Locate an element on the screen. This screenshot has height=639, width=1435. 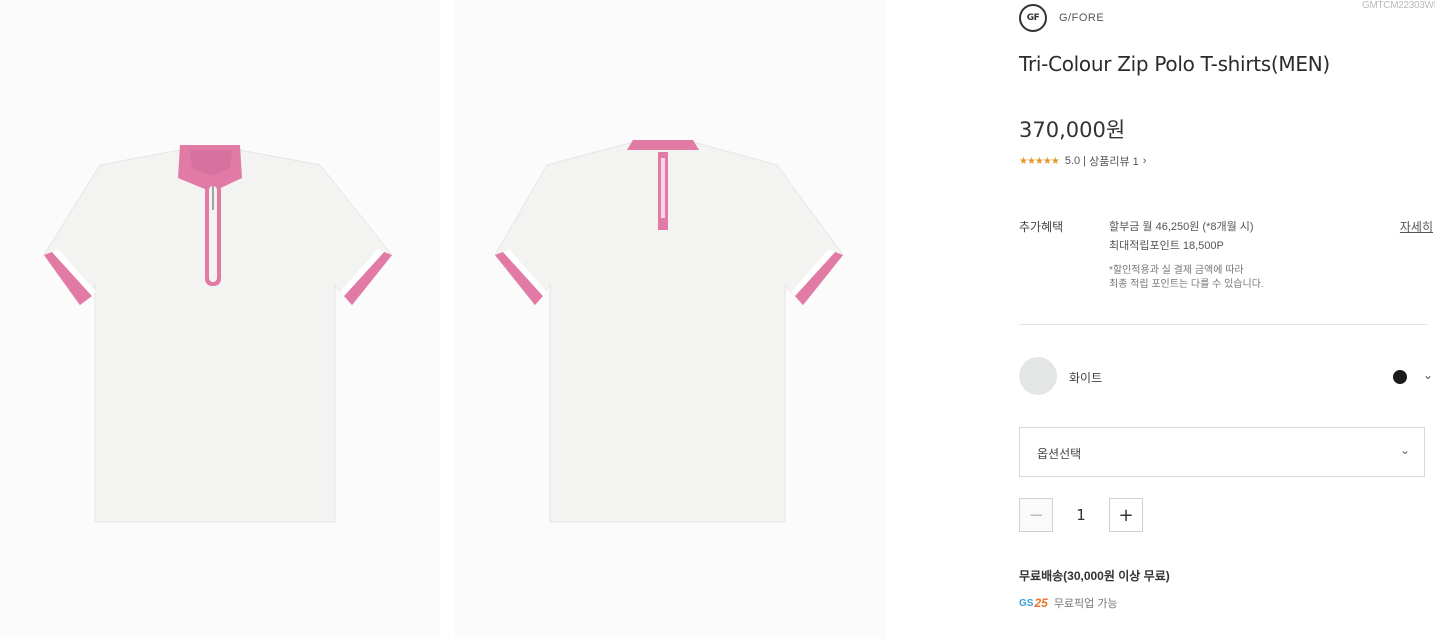
product-title: Tri-Colour Zip Polo T-shirts(MEN) is located at coordinates (1174, 64).